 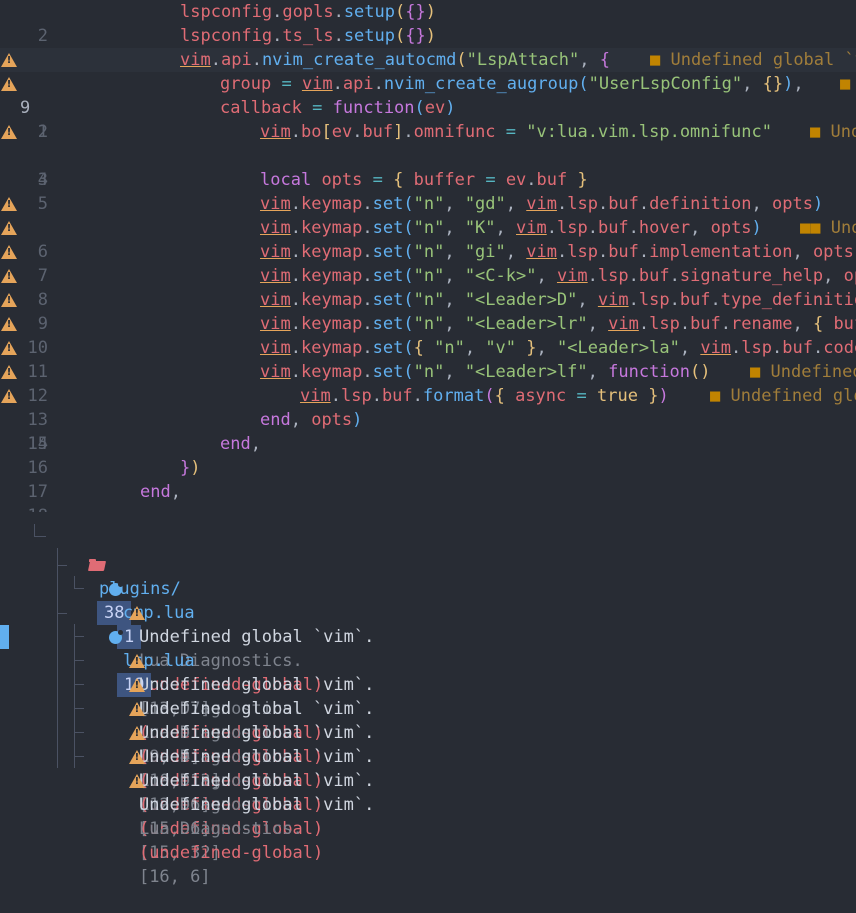 I want to click on code-line: 2 lspconfig.gopls.setup({}), so click(x=428, y=23).